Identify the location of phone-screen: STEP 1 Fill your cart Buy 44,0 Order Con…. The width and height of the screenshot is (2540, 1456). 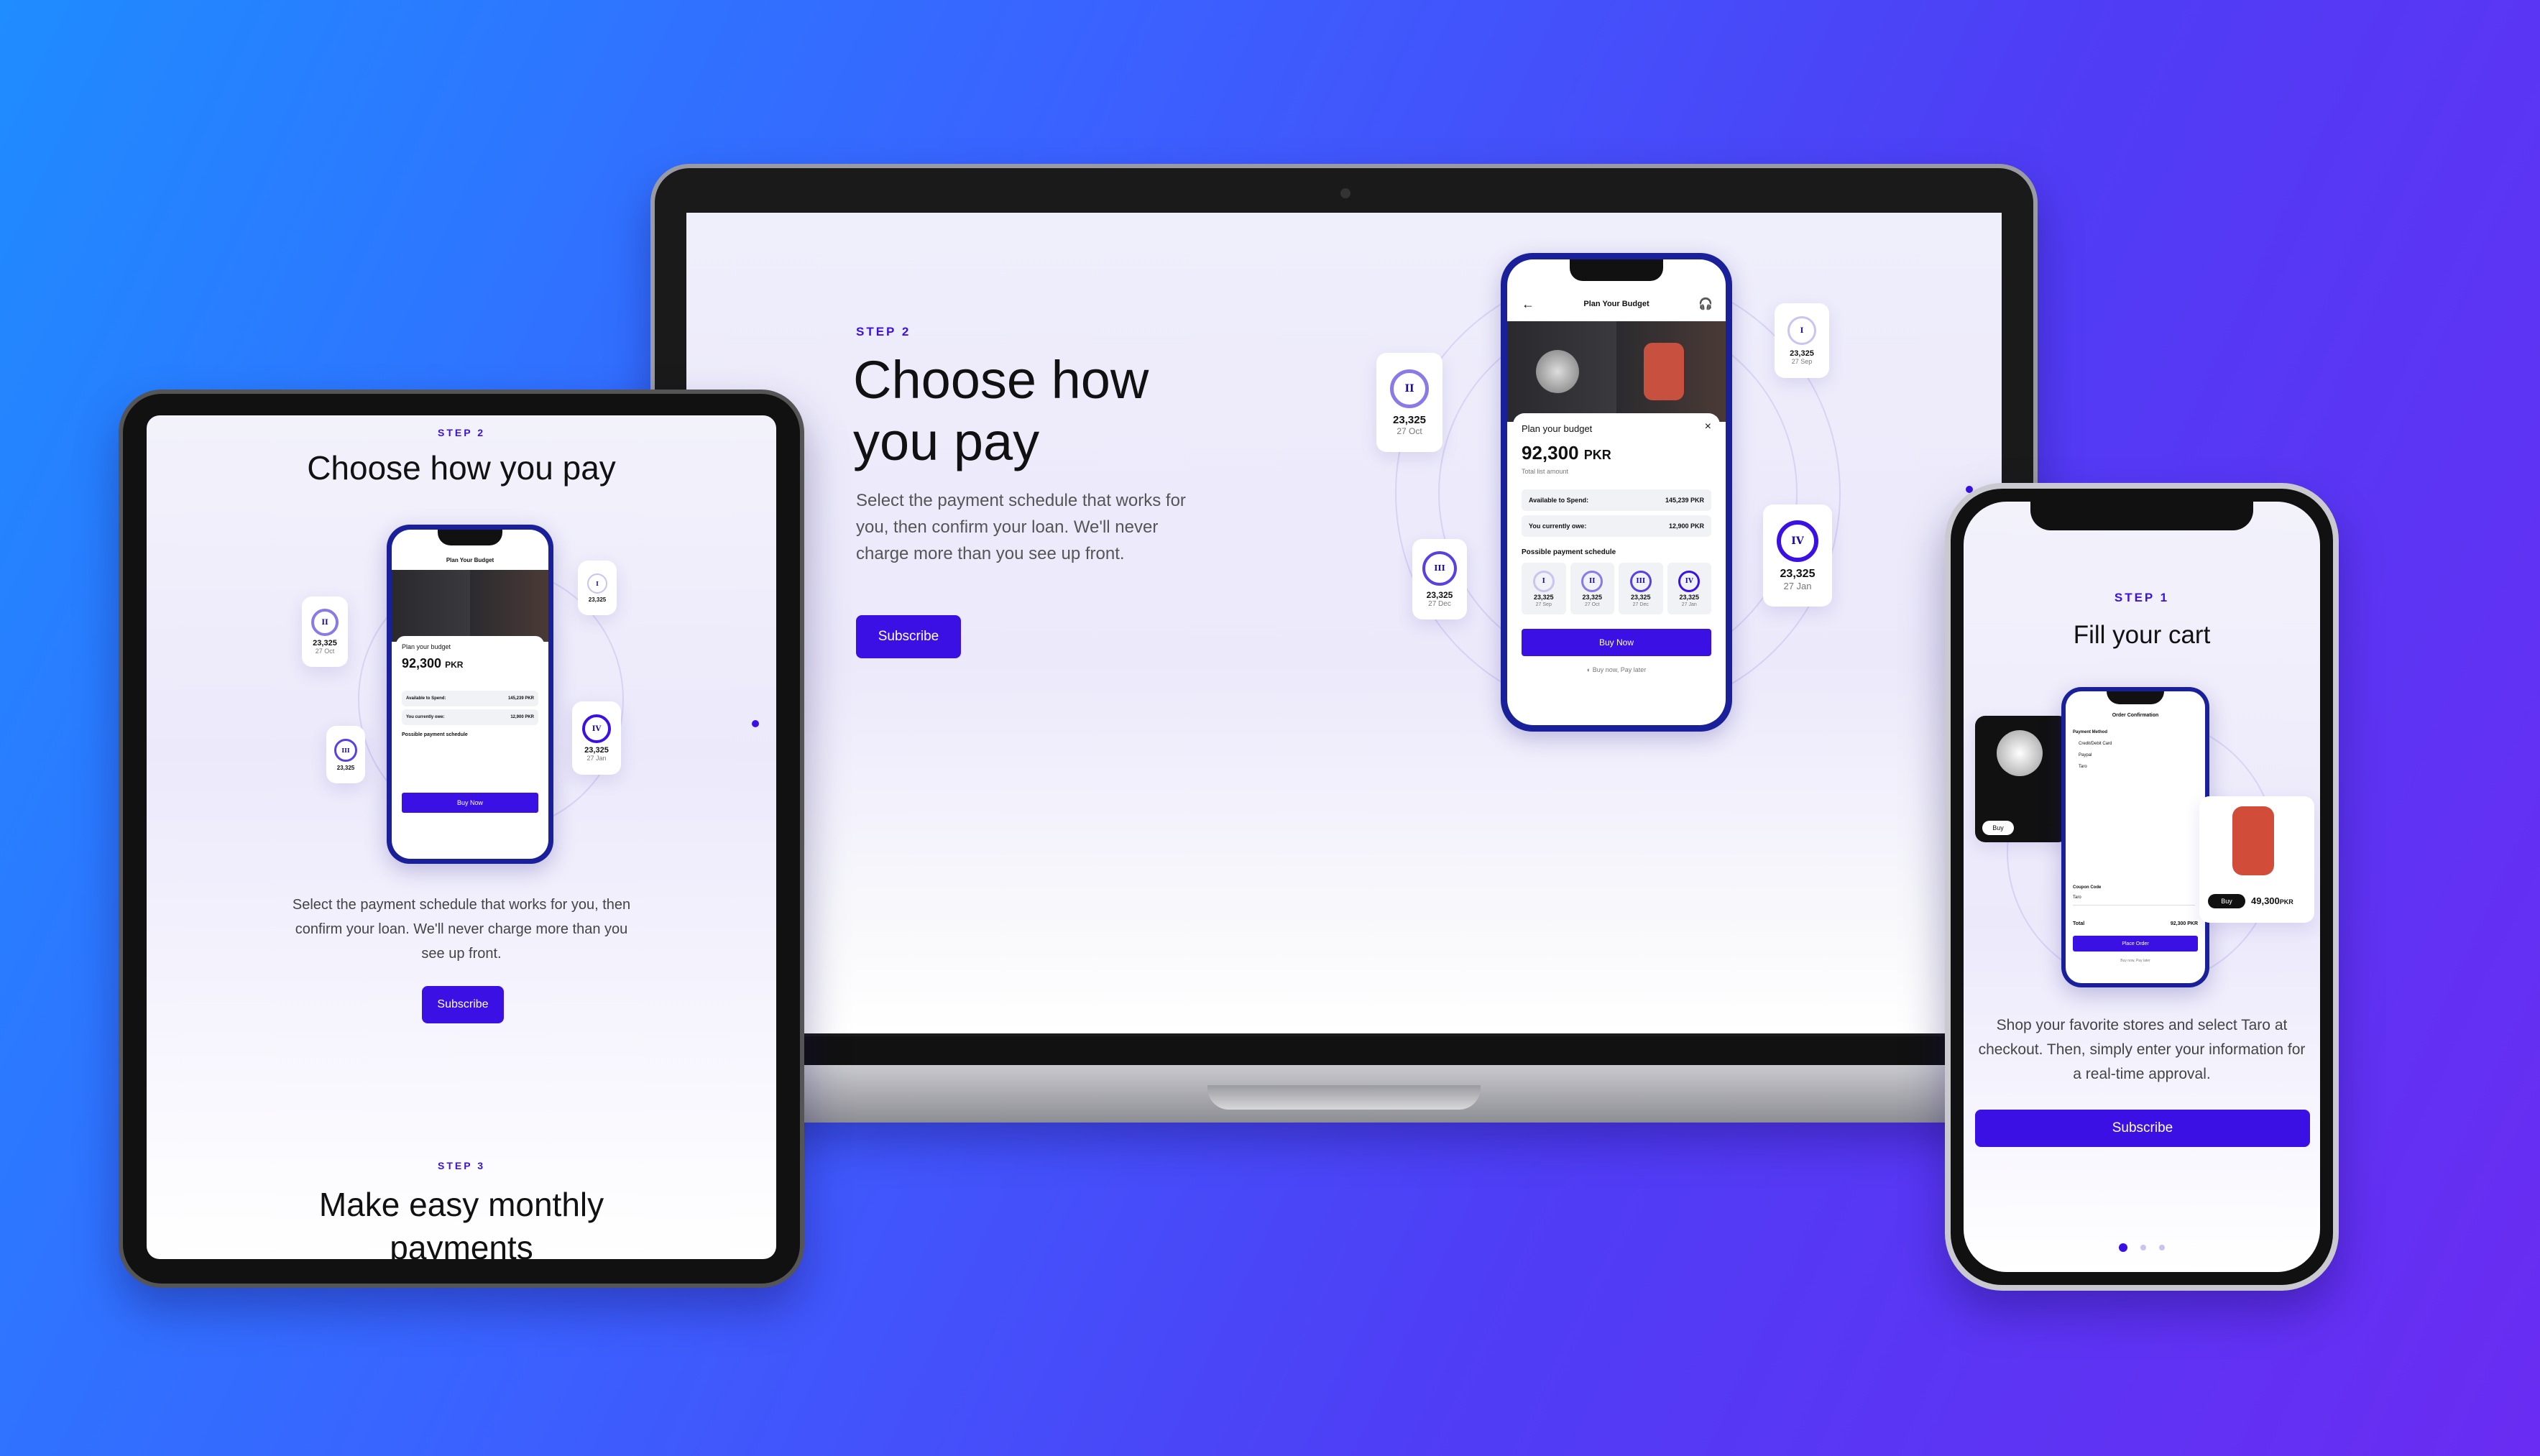
(2142, 887).